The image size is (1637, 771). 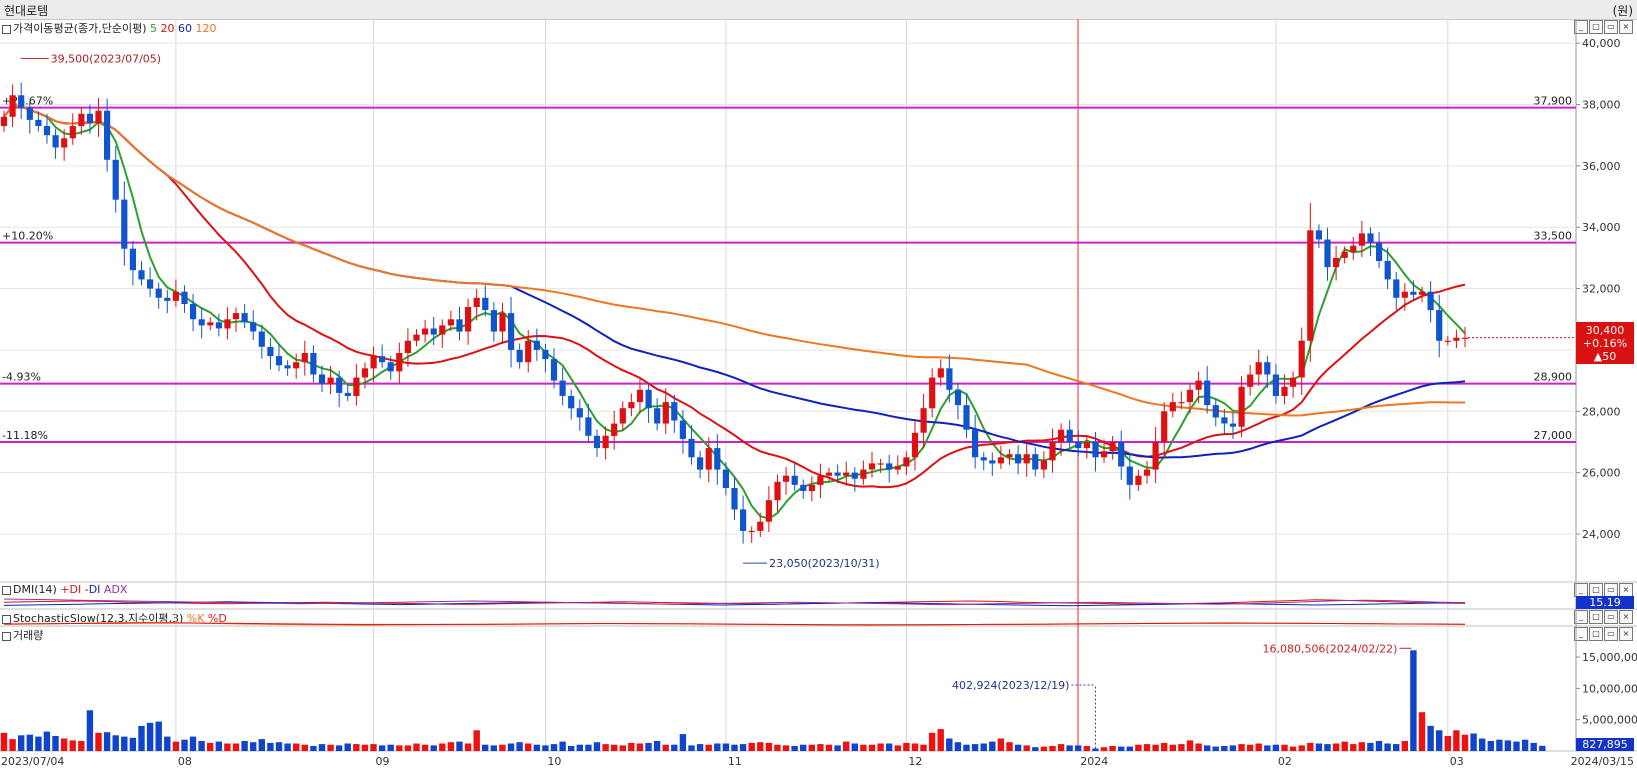 What do you see at coordinates (1606, 689) in the screenshot?
I see `volume-axis: 15,000,000 10,000,000 5,000,000` at bounding box center [1606, 689].